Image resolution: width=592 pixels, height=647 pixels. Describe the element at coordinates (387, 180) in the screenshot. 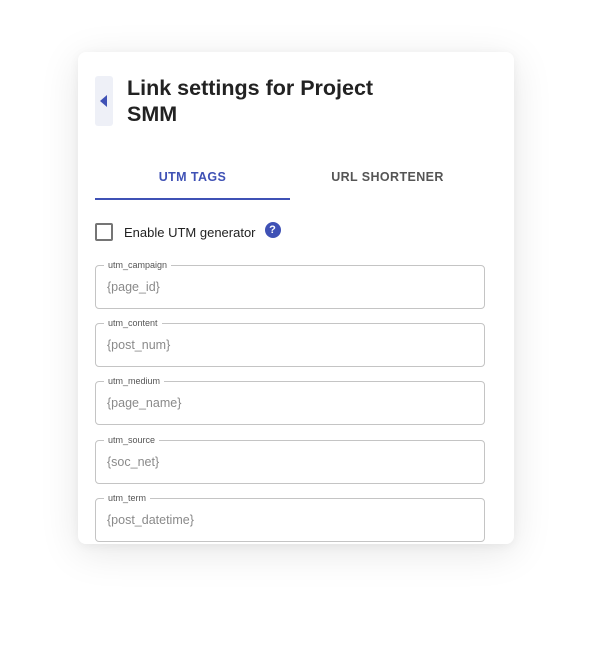

I see `tab-url-shortener: URL SHORTENER` at that location.